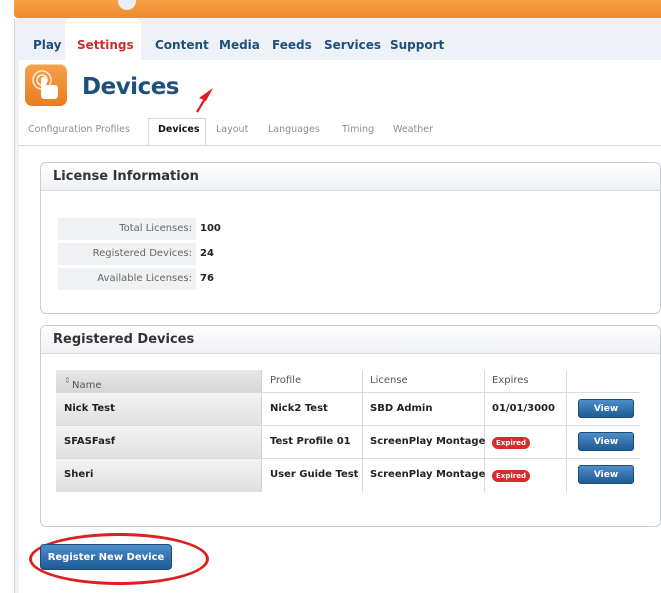 The width and height of the screenshot is (661, 593). Describe the element at coordinates (413, 129) in the screenshot. I see `tab-weather: Weather` at that location.